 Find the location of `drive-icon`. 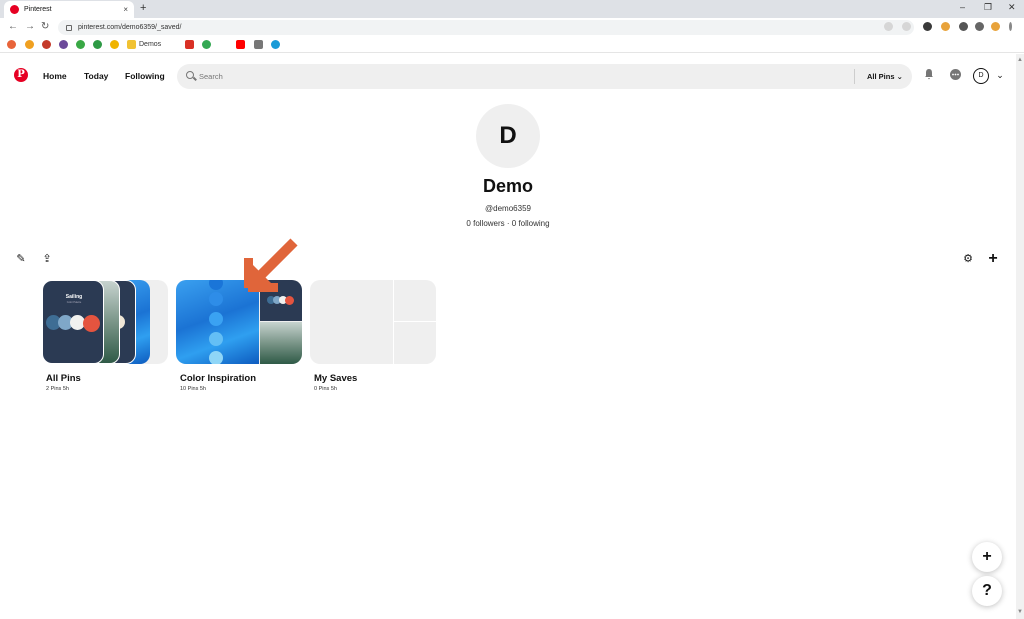

drive-icon is located at coordinates (206, 44).